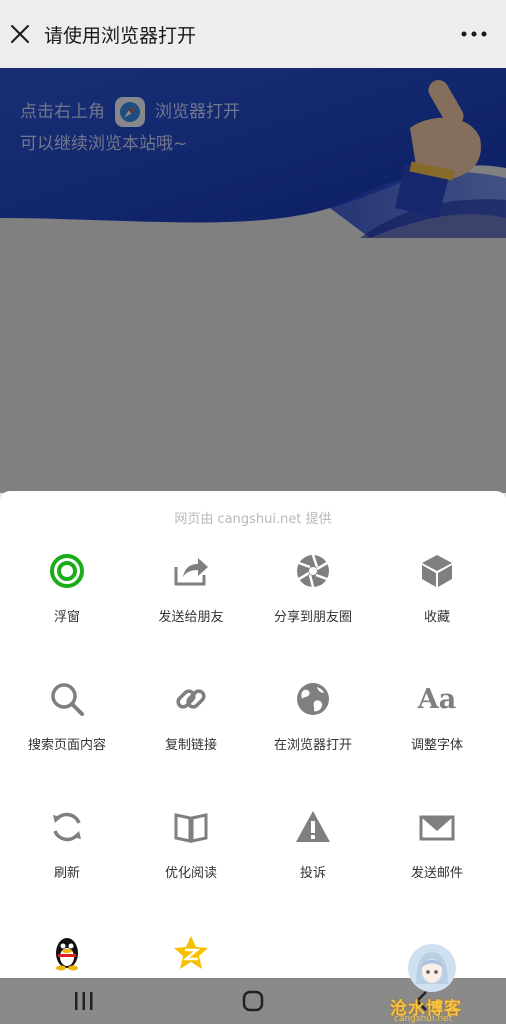 The height and width of the screenshot is (1024, 506). Describe the element at coordinates (190, 873) in the screenshot. I see `menu-item-label: 优化阅读` at that location.